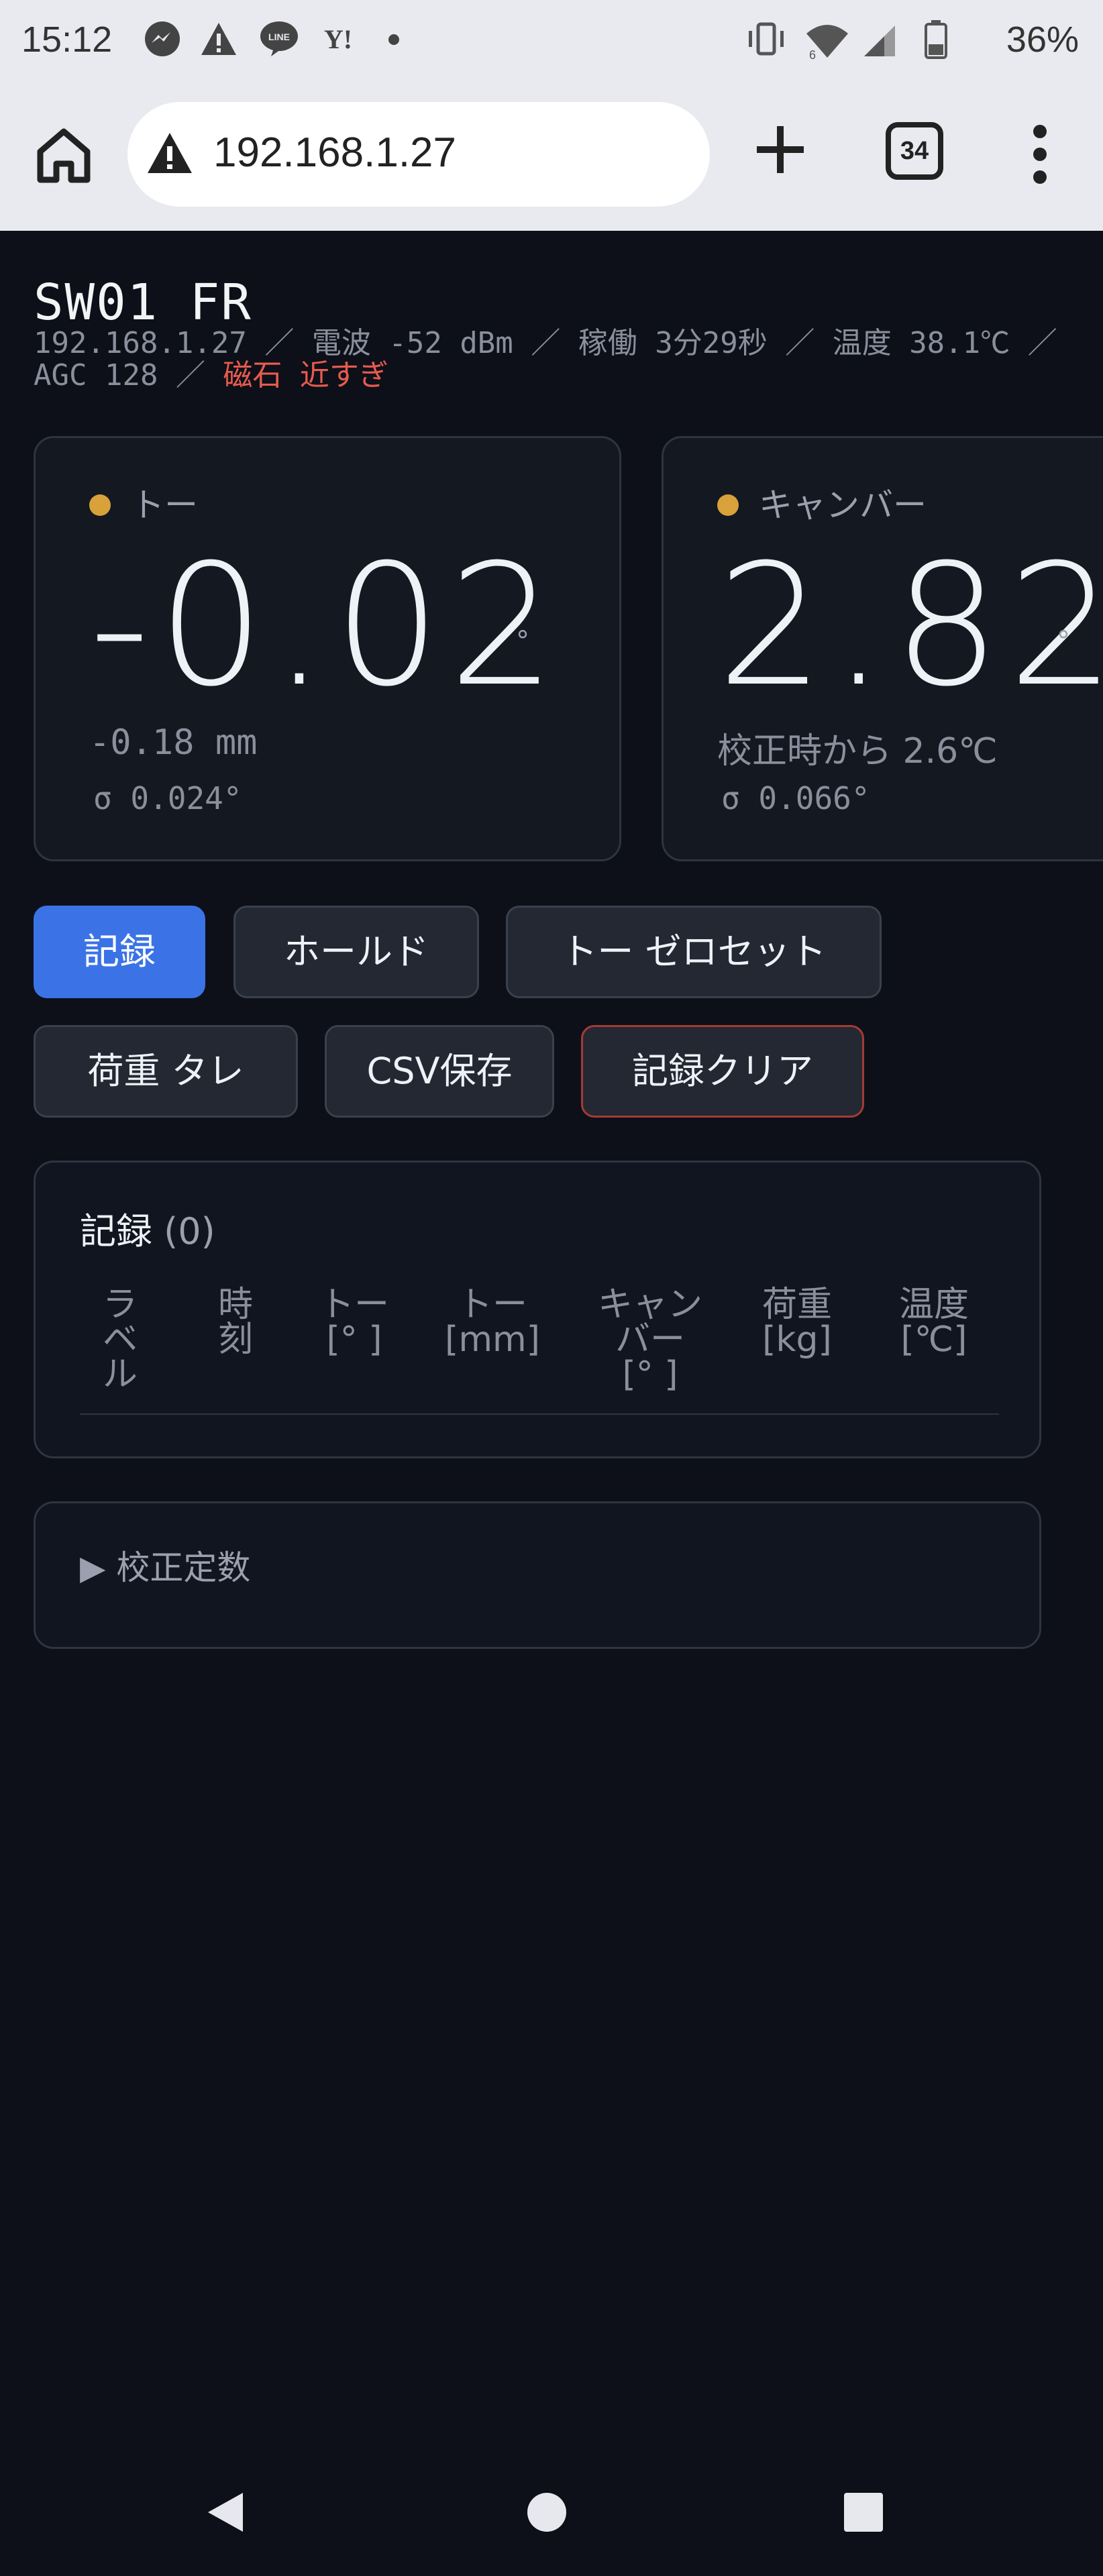  Describe the element at coordinates (116, 1231) in the screenshot. I see `records-title-text: 記録` at that location.